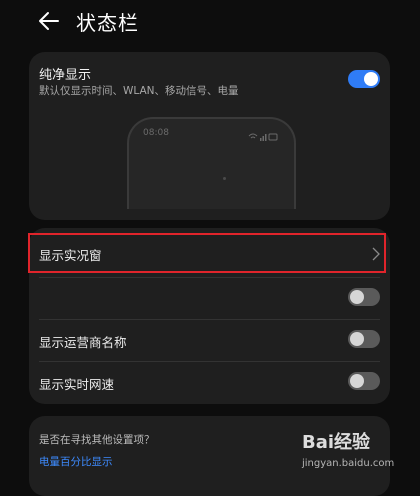 This screenshot has width=420, height=496. What do you see at coordinates (253, 136) in the screenshot?
I see `wifi-icon` at bounding box center [253, 136].